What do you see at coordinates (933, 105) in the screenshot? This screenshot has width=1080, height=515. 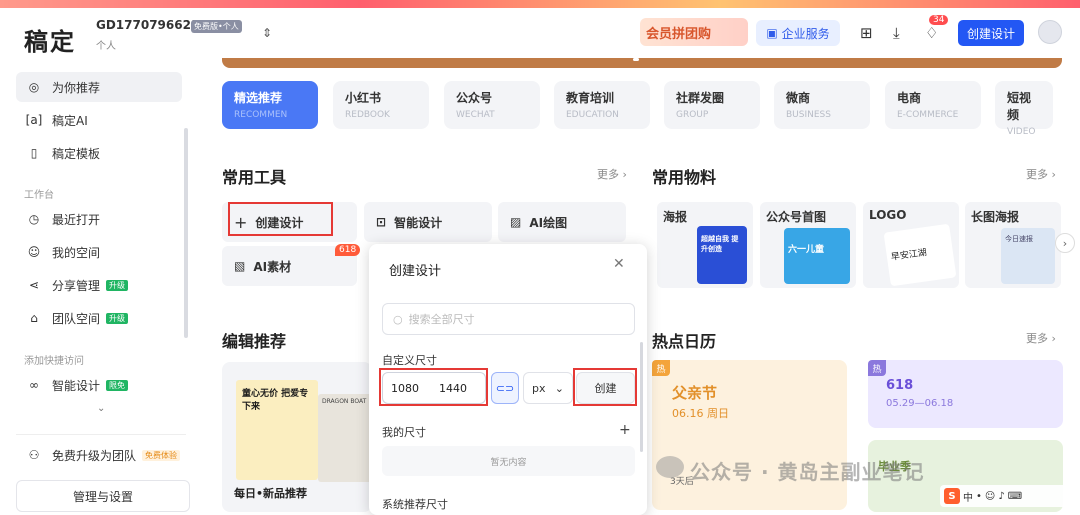 I see `category-tab-ecommerce: 电商 E-COMMERCE` at bounding box center [933, 105].